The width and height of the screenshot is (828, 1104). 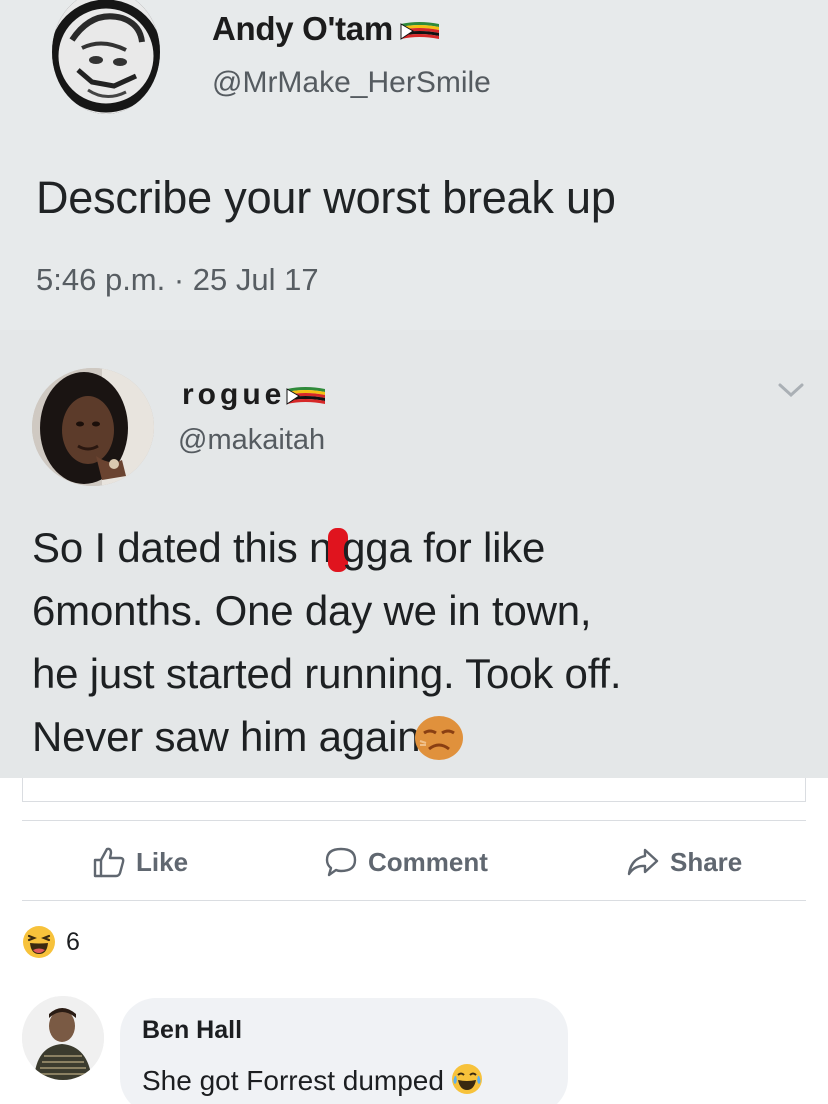 I want to click on comment-text: She got Forrest dumped, so click(x=313, y=1079).